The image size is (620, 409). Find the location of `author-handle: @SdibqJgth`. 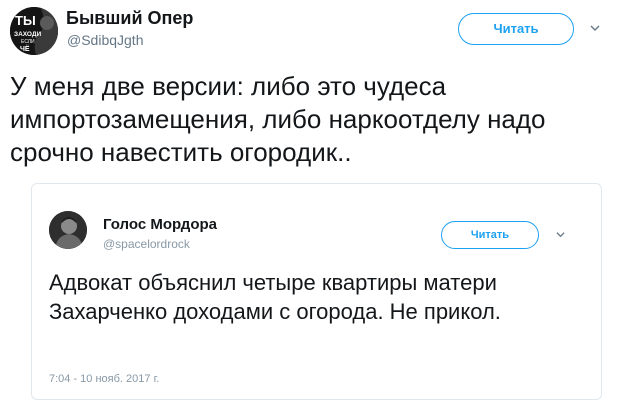

author-handle: @SdibqJgth is located at coordinates (105, 40).